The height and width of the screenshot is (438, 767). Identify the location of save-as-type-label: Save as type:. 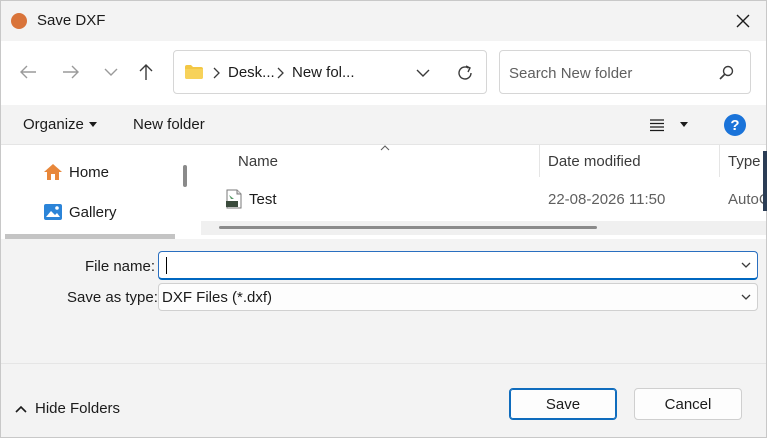
(112, 297).